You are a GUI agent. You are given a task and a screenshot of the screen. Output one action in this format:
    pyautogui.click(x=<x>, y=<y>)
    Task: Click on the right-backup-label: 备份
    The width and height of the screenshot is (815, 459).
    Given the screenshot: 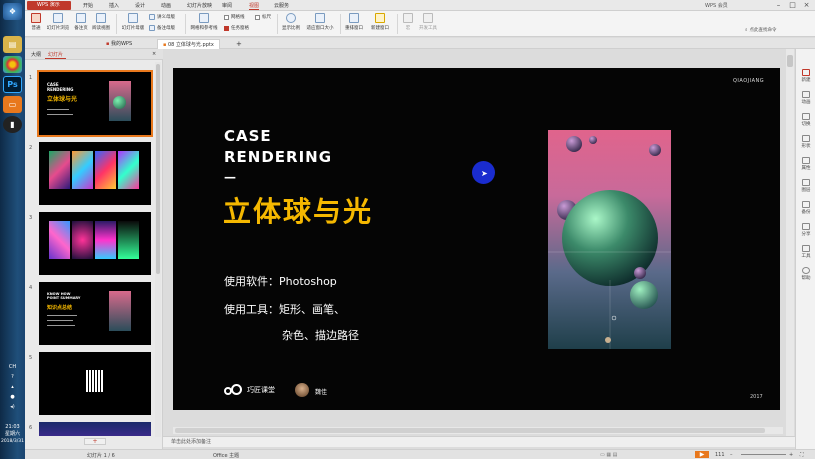 What is the action you would take?
    pyautogui.click(x=806, y=212)
    